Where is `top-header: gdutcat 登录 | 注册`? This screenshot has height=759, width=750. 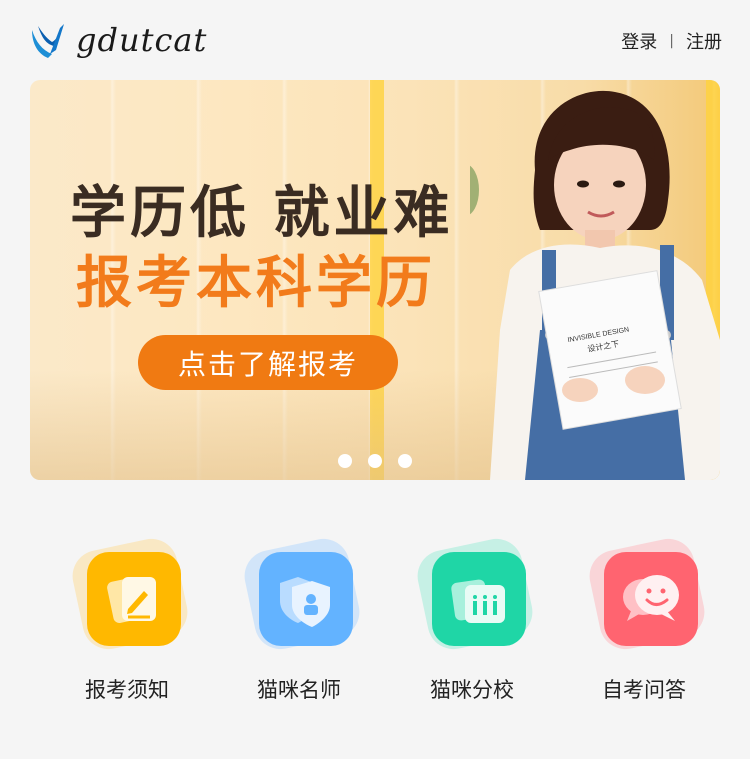
top-header: gdutcat 登录 | 注册 is located at coordinates (375, 40).